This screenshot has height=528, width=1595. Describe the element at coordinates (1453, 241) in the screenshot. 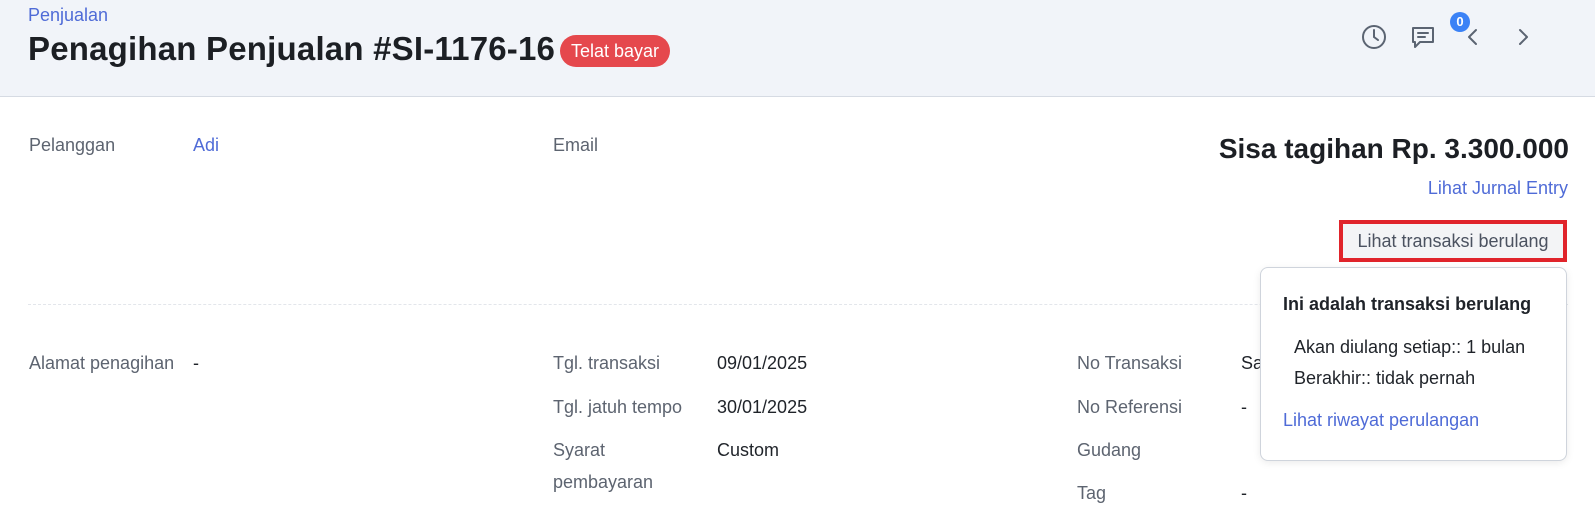

I see `view-recurring-transaction-button: Lihat transaksi berulang` at that location.